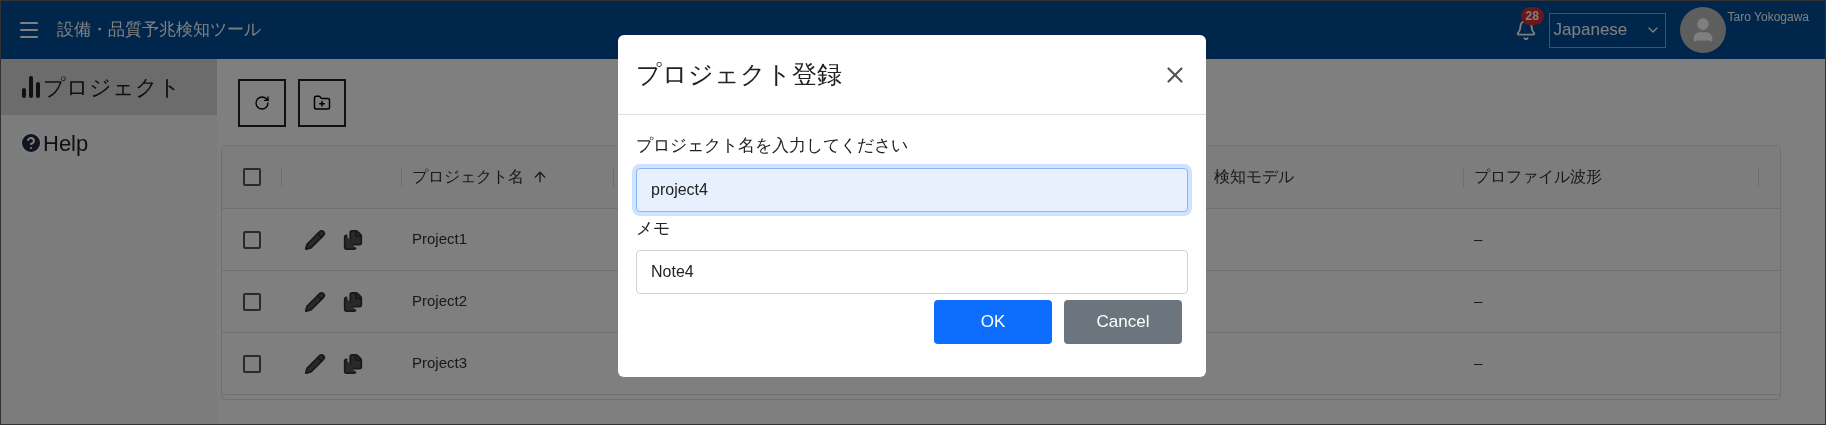 The image size is (1826, 425). What do you see at coordinates (1254, 177) in the screenshot?
I see `column-header: 検知モデル` at bounding box center [1254, 177].